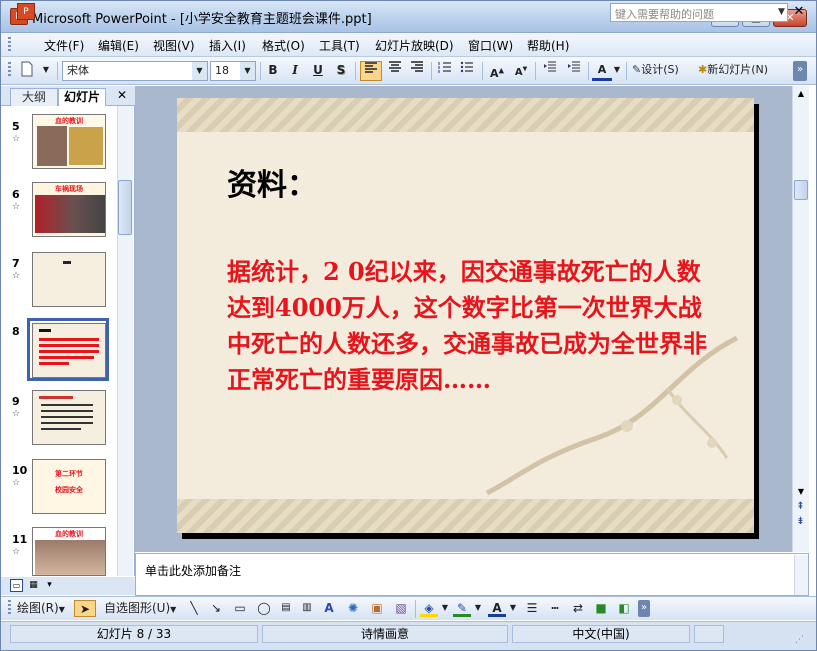 This screenshot has width=817, height=651. I want to click on slide-title: 资料：, so click(272, 182).